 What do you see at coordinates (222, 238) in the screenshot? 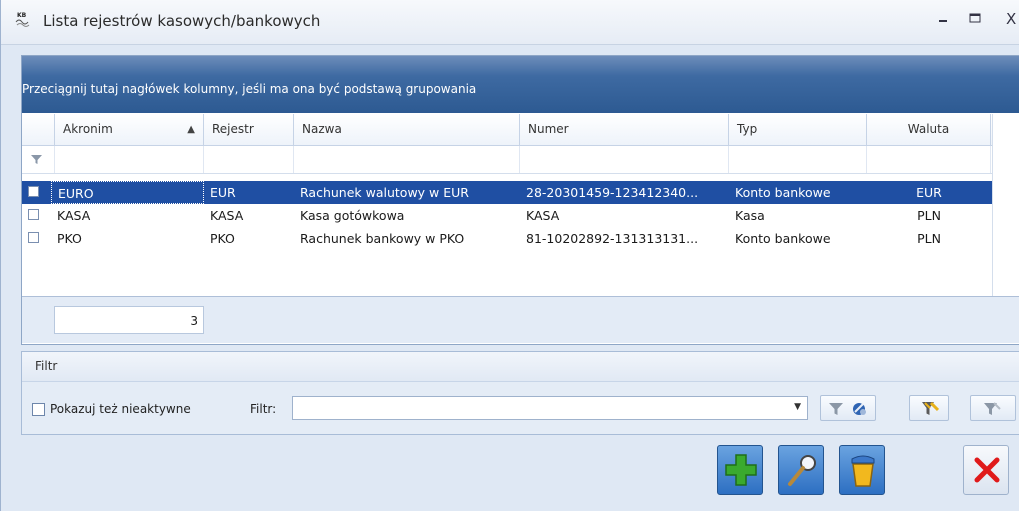
I see `cell-rejestr: PKO` at bounding box center [222, 238].